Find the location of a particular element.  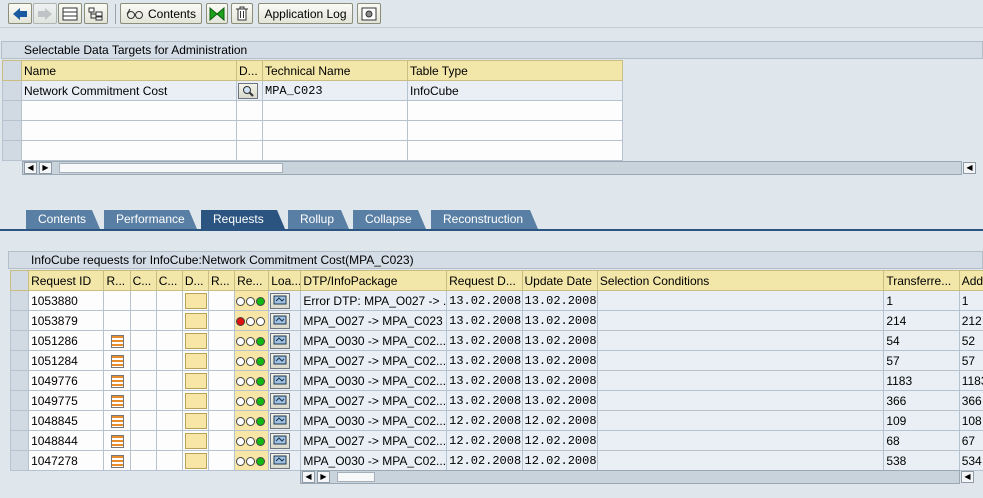

column-header-dtp-infopackage: DTP/InfoPackage is located at coordinates (374, 280).